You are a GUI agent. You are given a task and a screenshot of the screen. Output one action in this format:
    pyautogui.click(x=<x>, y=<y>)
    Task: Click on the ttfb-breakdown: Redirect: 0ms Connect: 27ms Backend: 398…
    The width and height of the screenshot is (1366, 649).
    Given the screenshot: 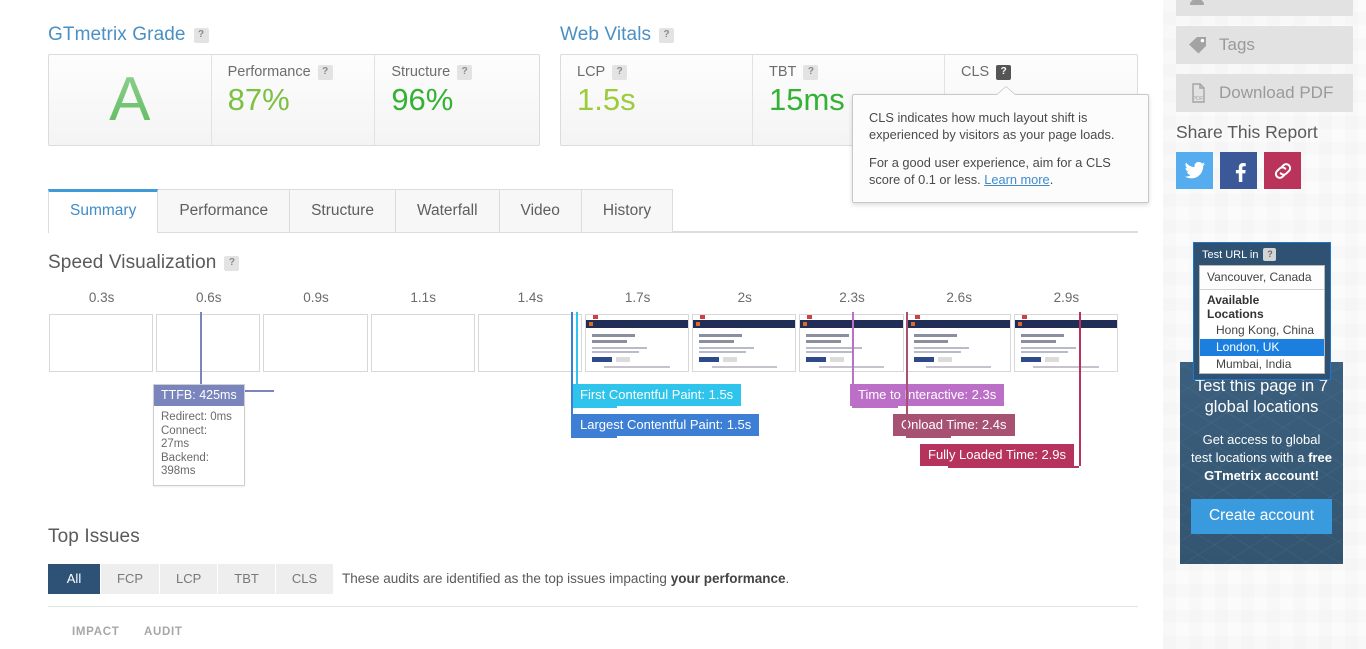 What is the action you would take?
    pyautogui.click(x=199, y=445)
    